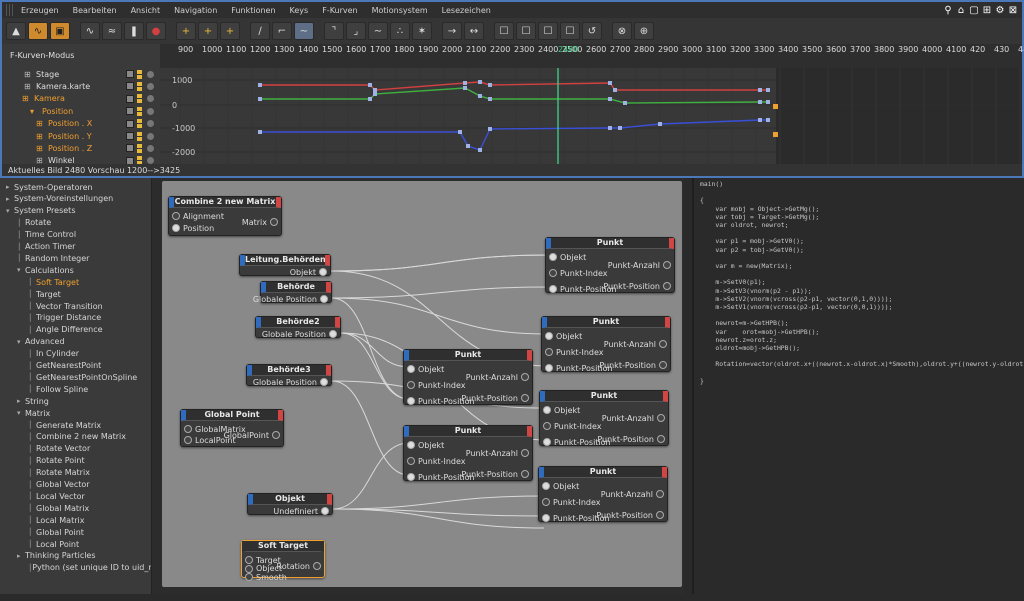 The width and height of the screenshot is (1024, 601). What do you see at coordinates (974, 10) in the screenshot?
I see `frame-icon: ▢` at bounding box center [974, 10].